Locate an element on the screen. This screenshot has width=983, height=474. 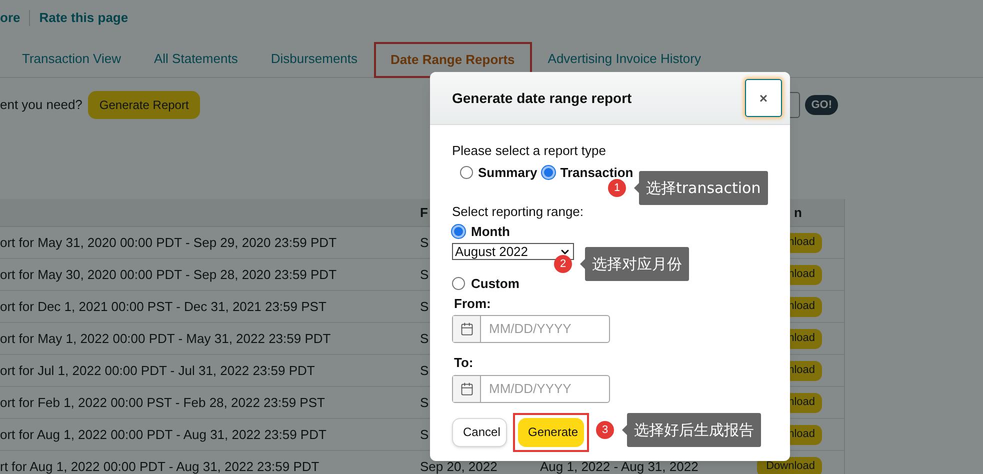
header-link: ore is located at coordinates (10, 18).